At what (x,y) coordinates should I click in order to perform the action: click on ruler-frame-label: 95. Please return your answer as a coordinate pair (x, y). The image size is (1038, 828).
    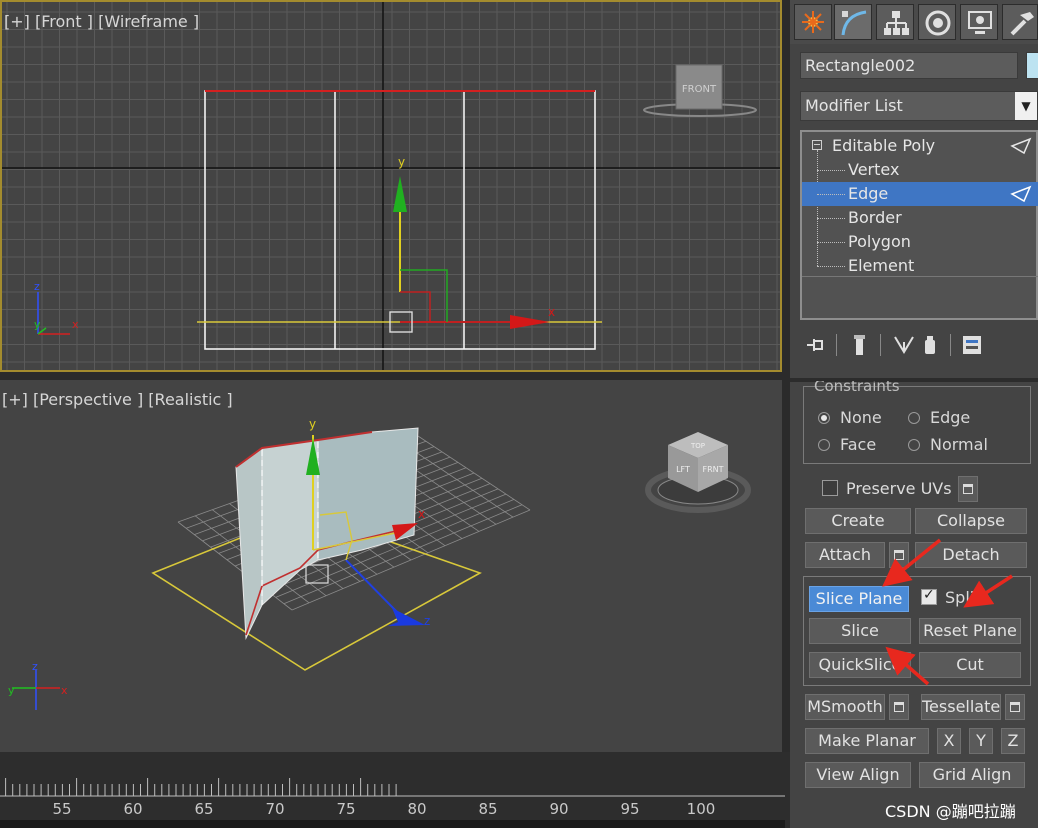
    Looking at the image, I should click on (630, 809).